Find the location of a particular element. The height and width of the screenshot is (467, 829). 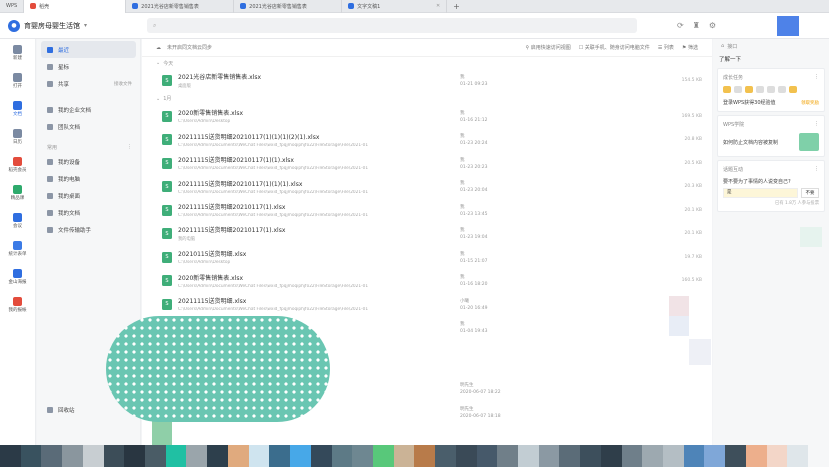

side-item-desktop: 我的桌面 is located at coordinates (88, 195).